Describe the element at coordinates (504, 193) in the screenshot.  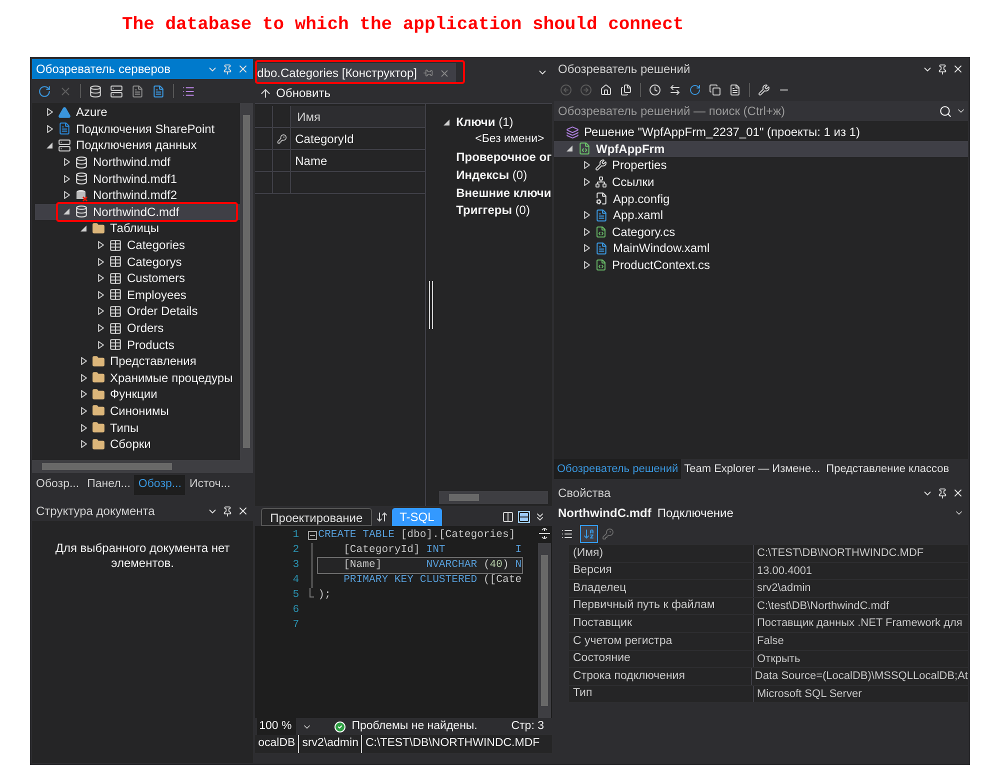
I see `group-label: Внешние ключи` at that location.